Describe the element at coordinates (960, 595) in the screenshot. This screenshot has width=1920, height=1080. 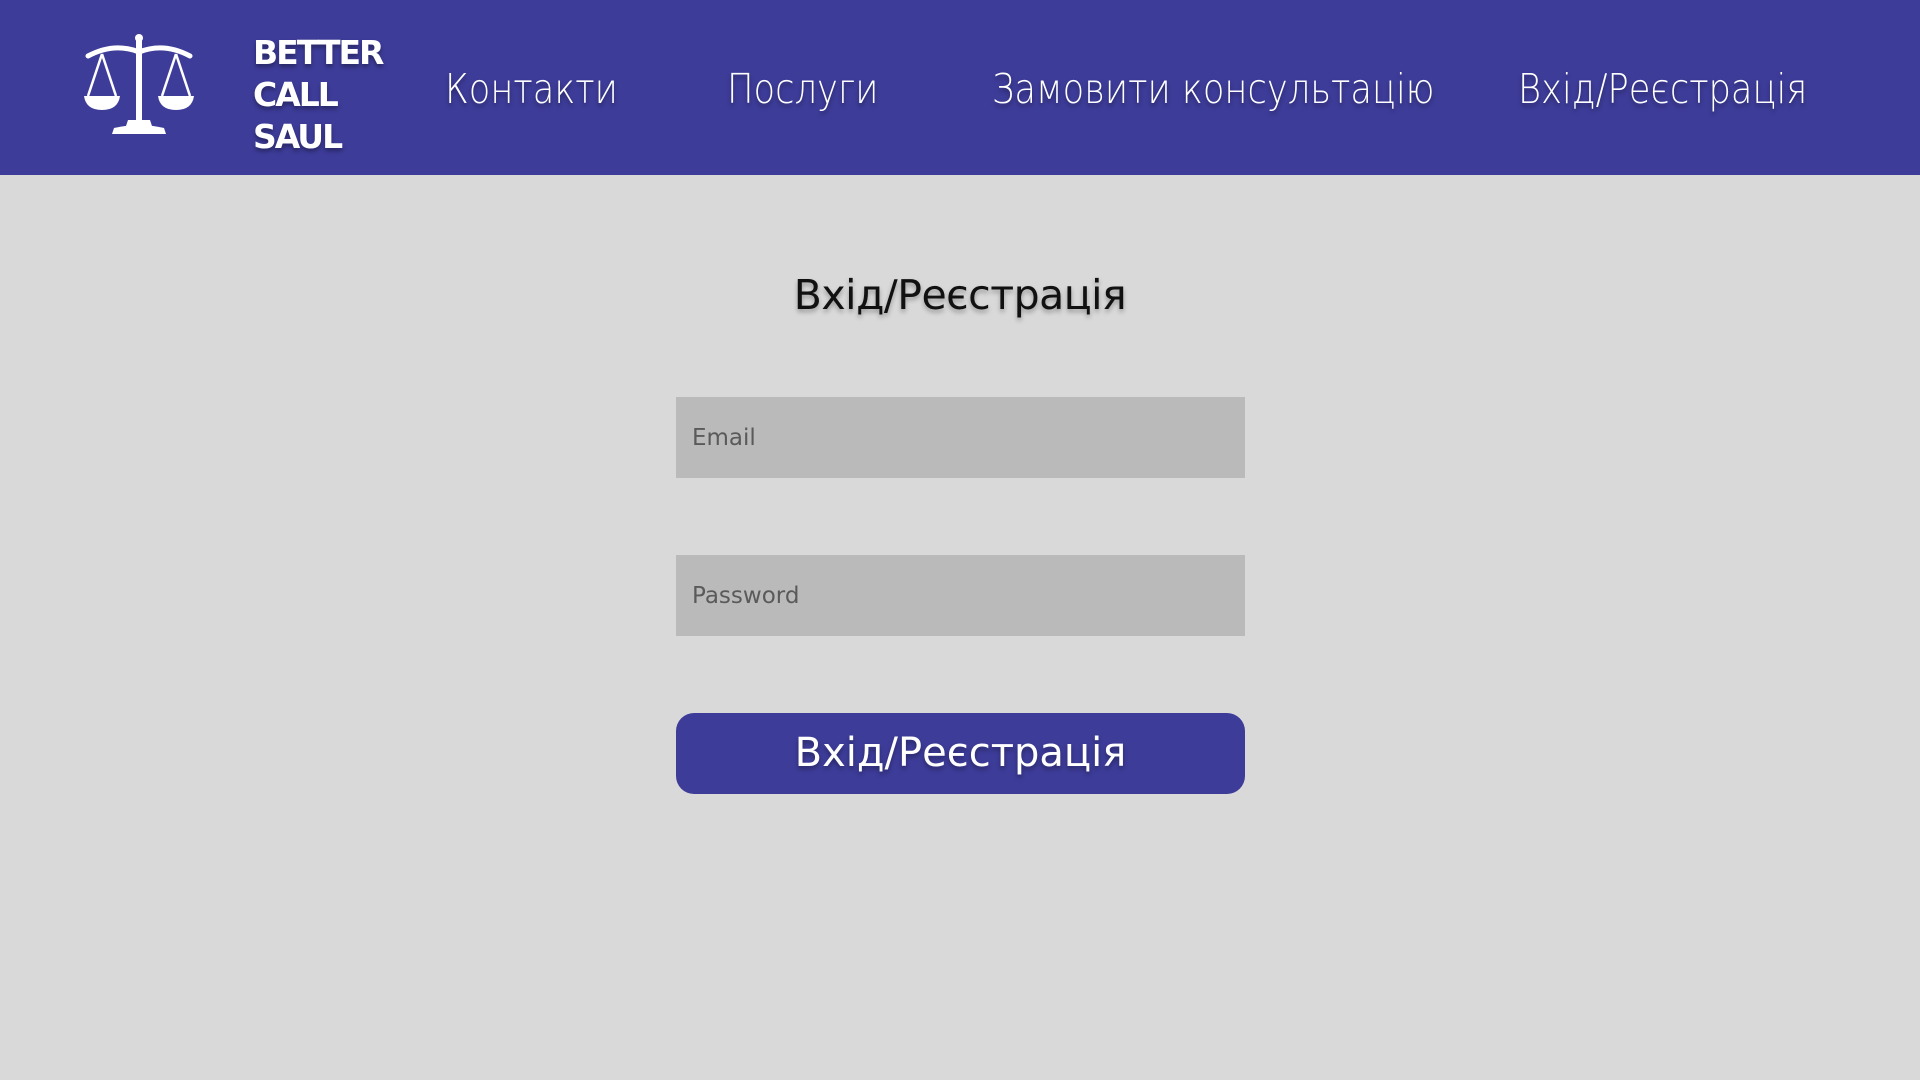
I see `password-input` at that location.